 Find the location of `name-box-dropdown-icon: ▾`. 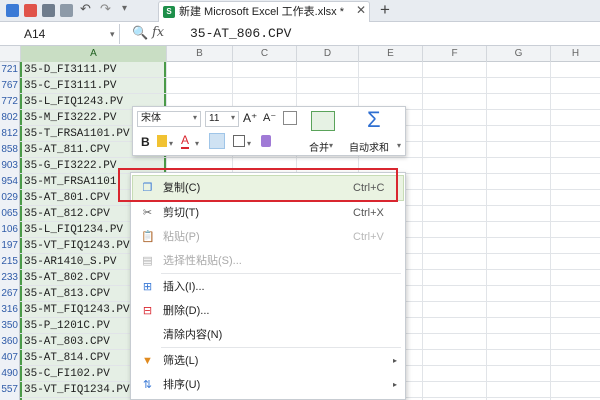

name-box-dropdown-icon: ▾ is located at coordinates (112, 34).